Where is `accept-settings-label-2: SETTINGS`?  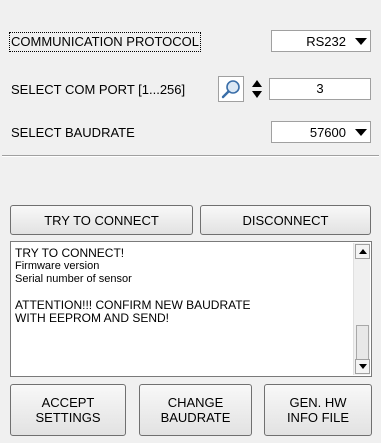 accept-settings-label-2: SETTINGS is located at coordinates (68, 417).